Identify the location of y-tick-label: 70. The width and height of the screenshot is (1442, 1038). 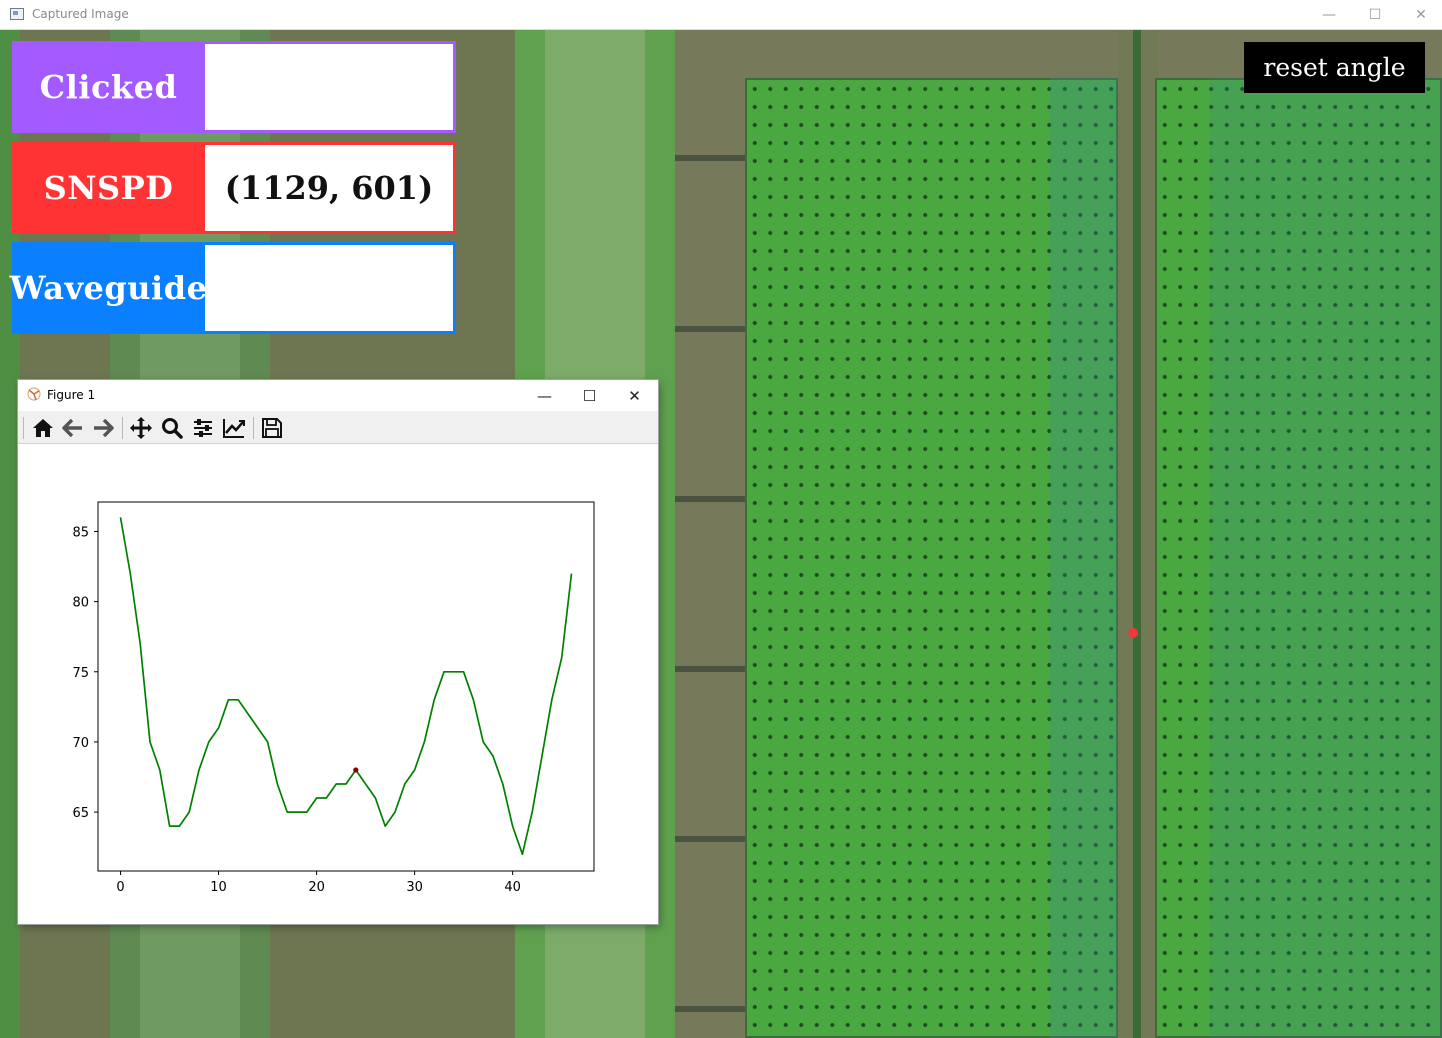
(80, 743).